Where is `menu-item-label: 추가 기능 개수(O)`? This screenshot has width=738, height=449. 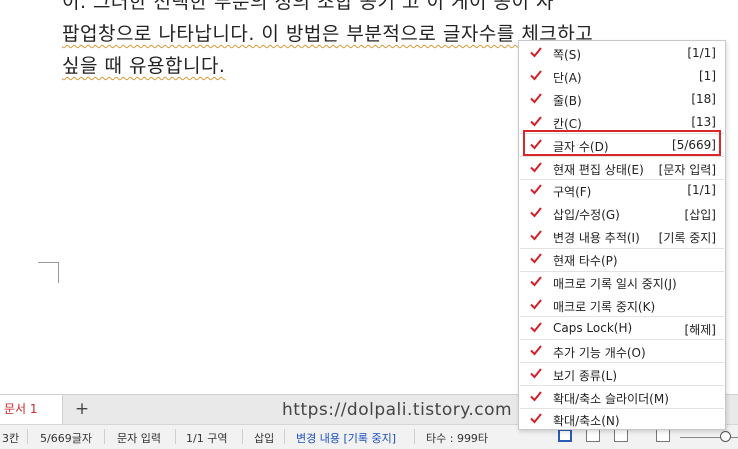 menu-item-label: 추가 기능 개수(O) is located at coordinates (599, 352).